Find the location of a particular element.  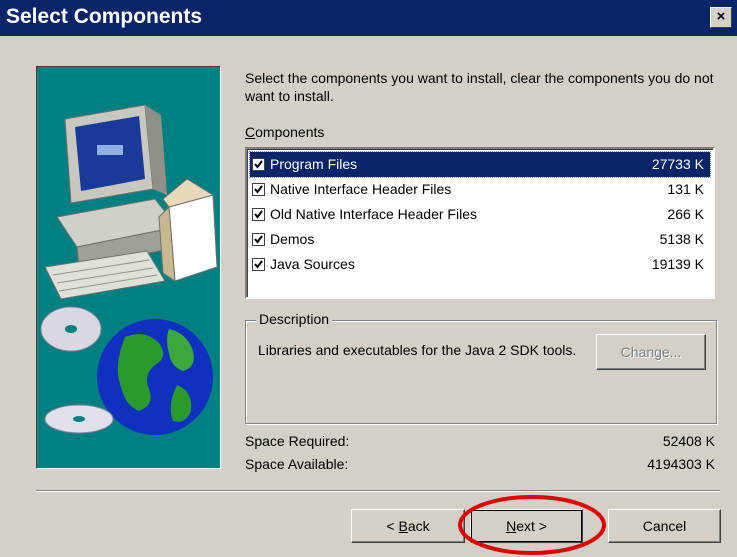

list-item: Demos 5138 K is located at coordinates (480, 239).